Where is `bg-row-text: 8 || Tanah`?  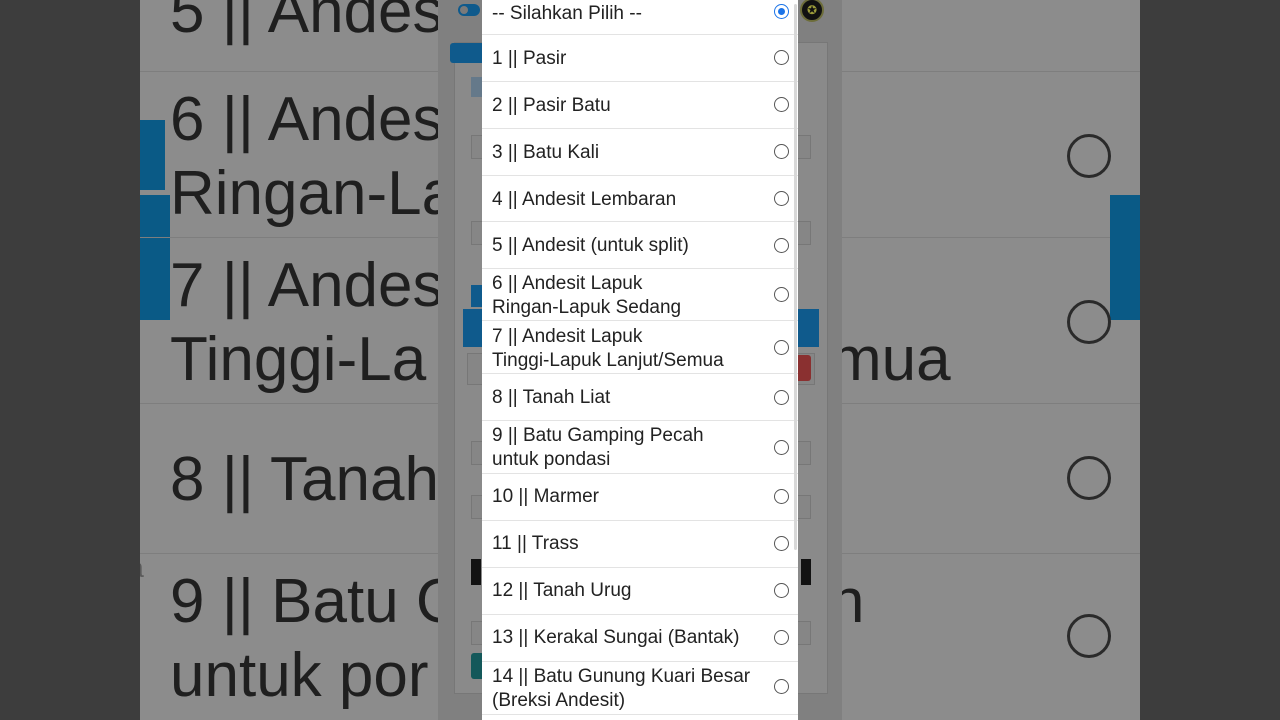 bg-row-text: 8 || Tanah is located at coordinates (304, 479).